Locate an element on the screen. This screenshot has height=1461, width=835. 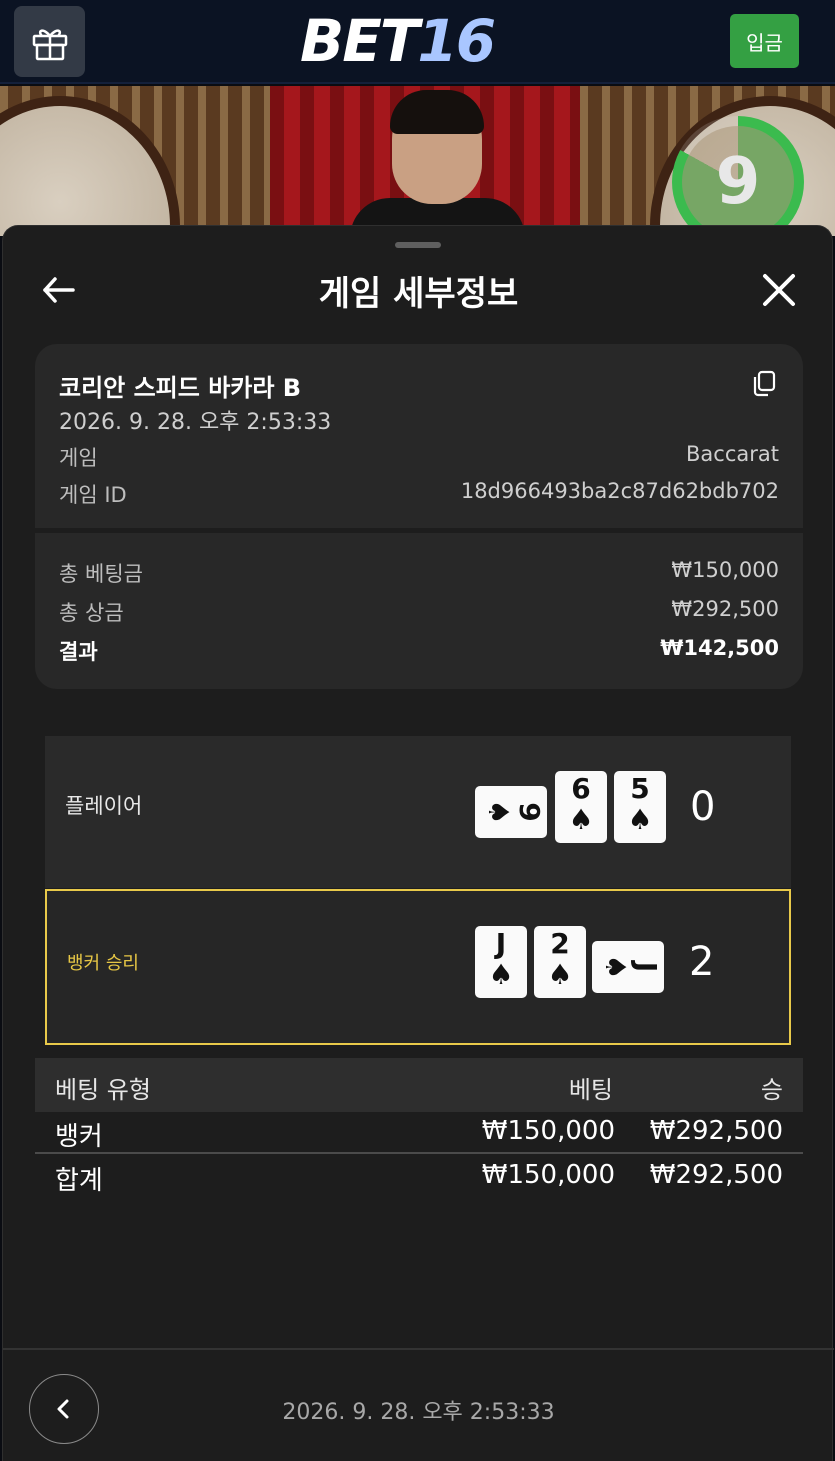
result-label: 결과 is located at coordinates (78, 652).